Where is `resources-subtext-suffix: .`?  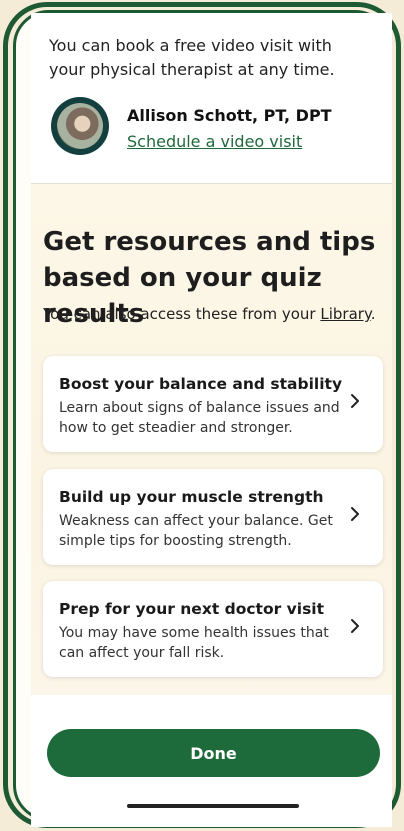
resources-subtext-suffix: . is located at coordinates (373, 314).